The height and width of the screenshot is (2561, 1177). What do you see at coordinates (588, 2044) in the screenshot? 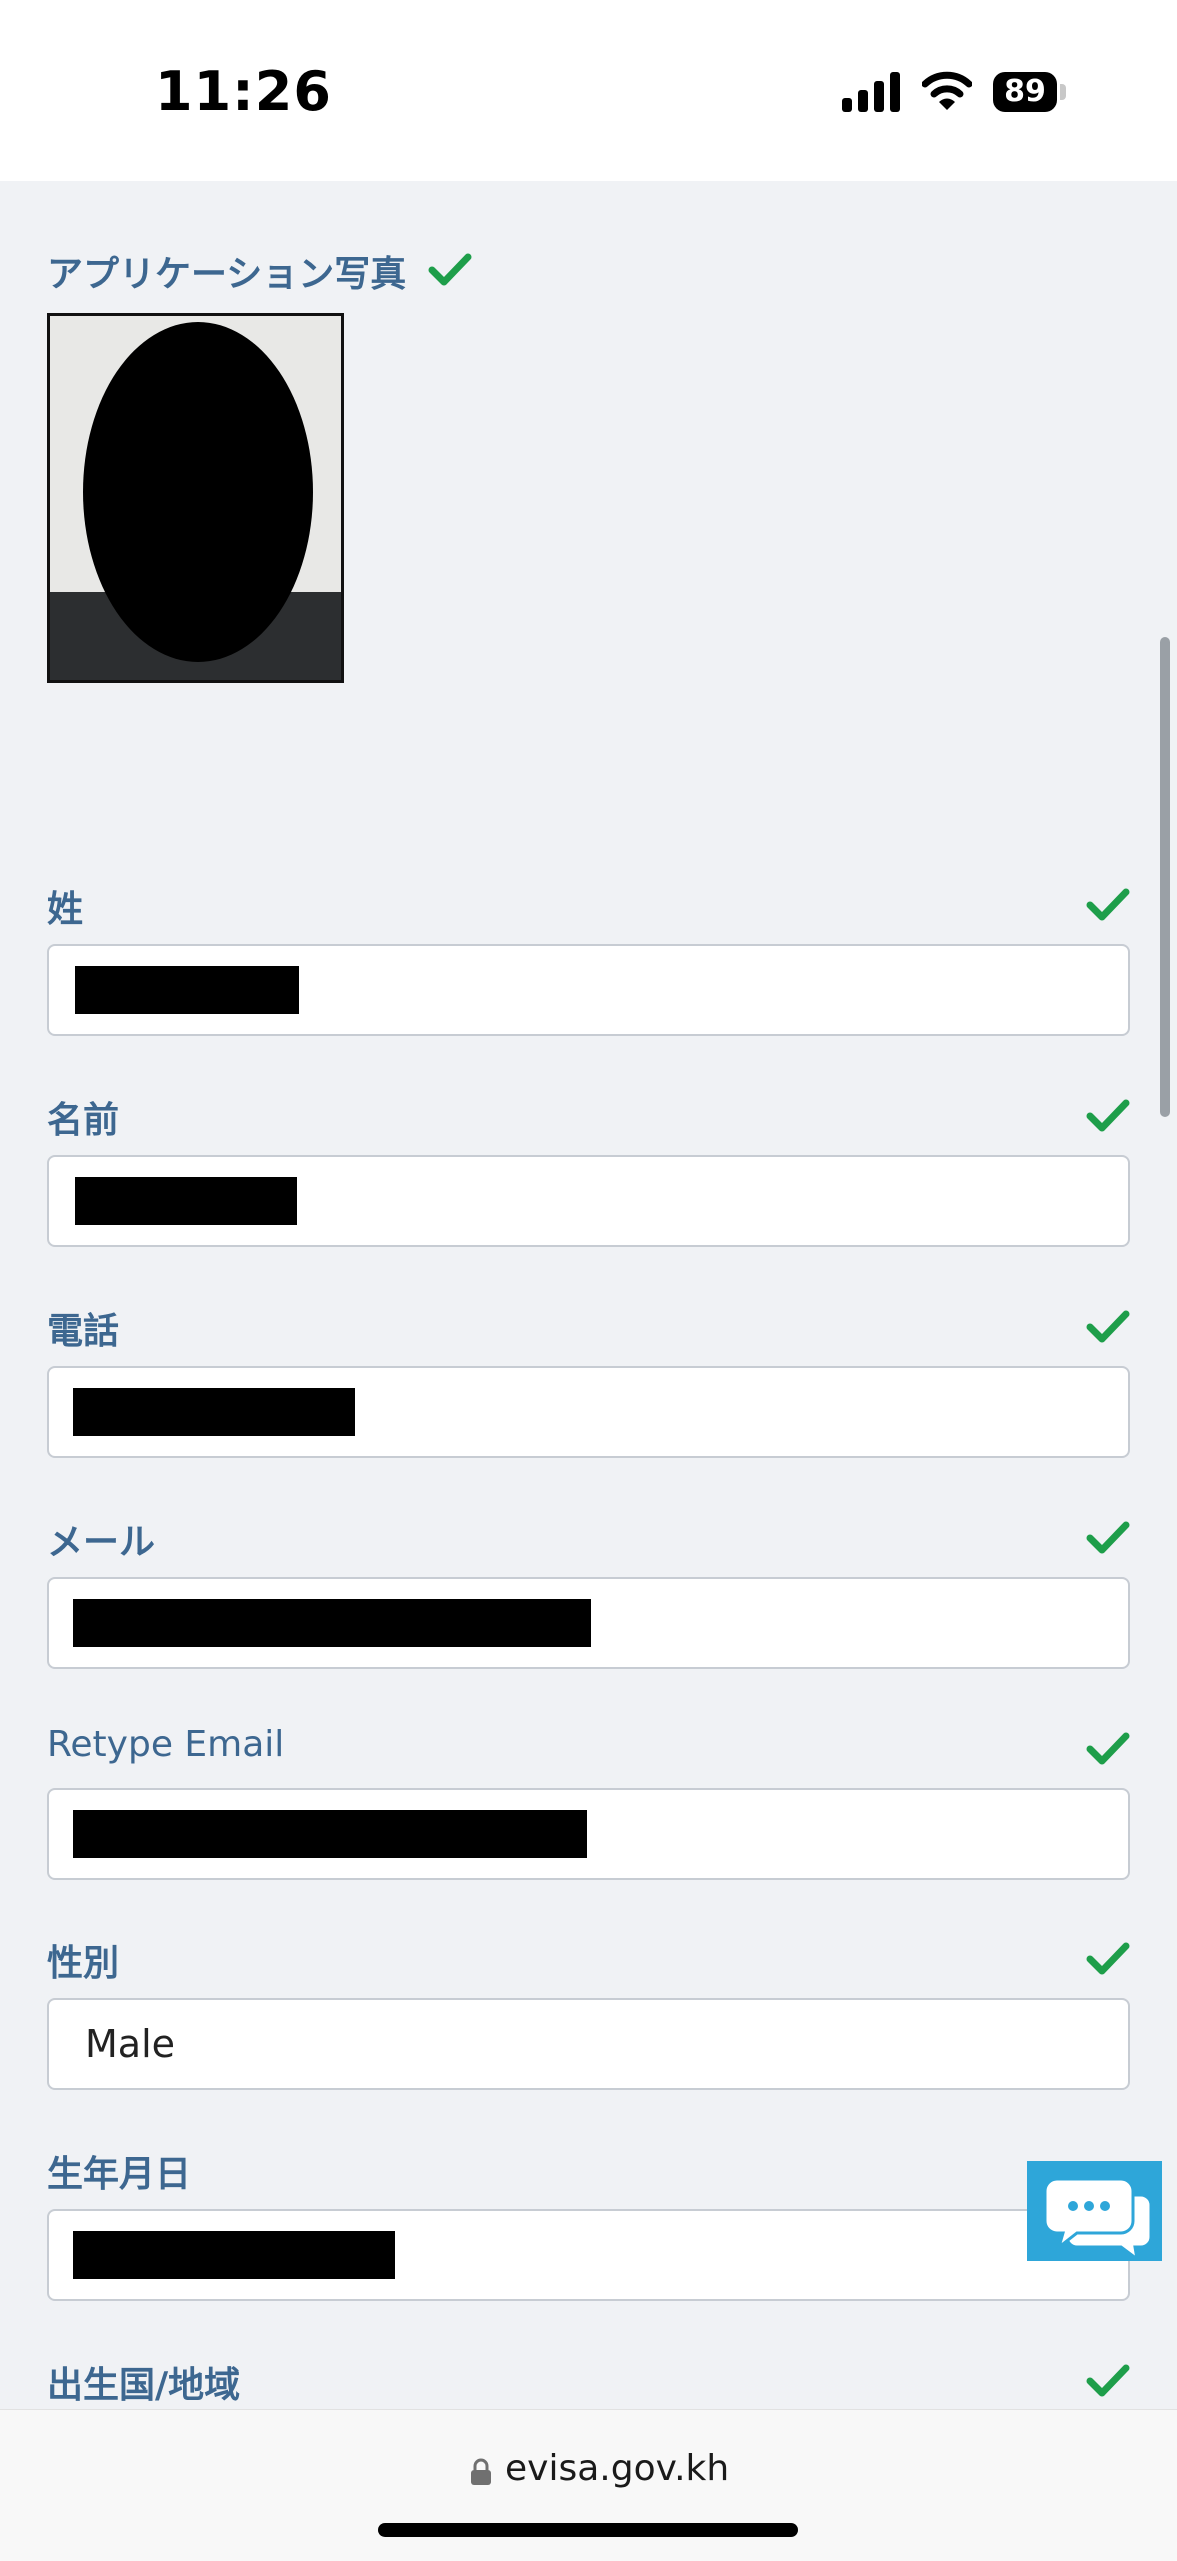
I see `gender-select: Male` at bounding box center [588, 2044].